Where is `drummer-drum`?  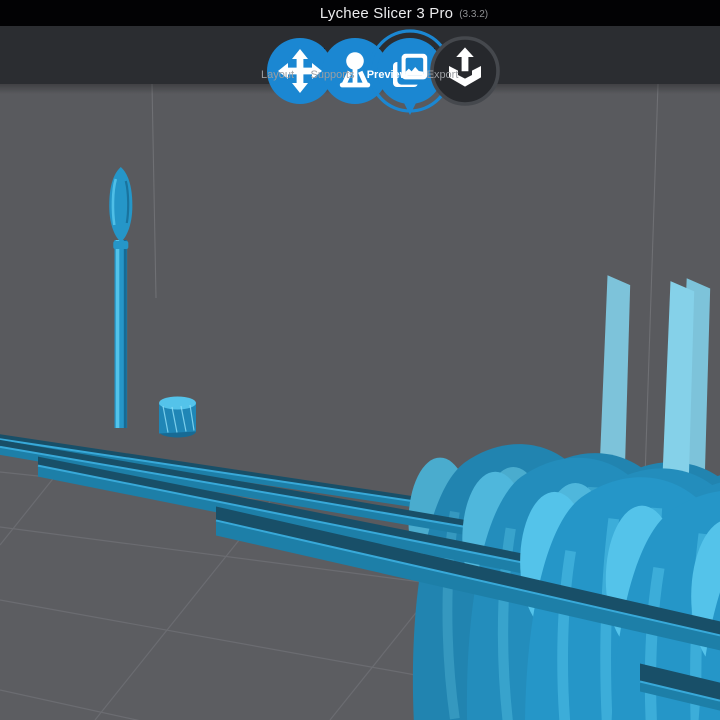 drummer-drum is located at coordinates (177, 417).